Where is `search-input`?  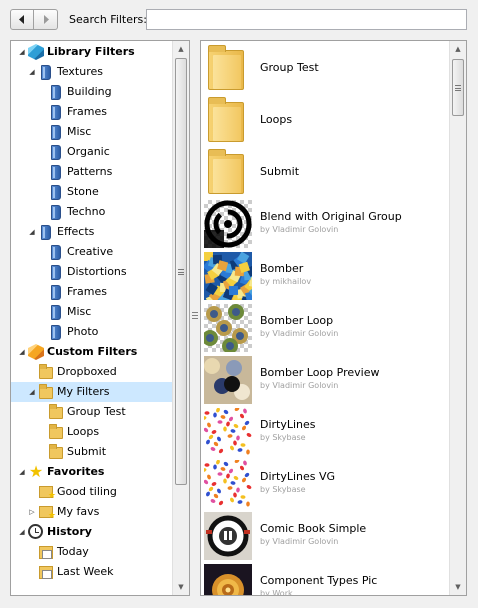 search-input is located at coordinates (306, 19).